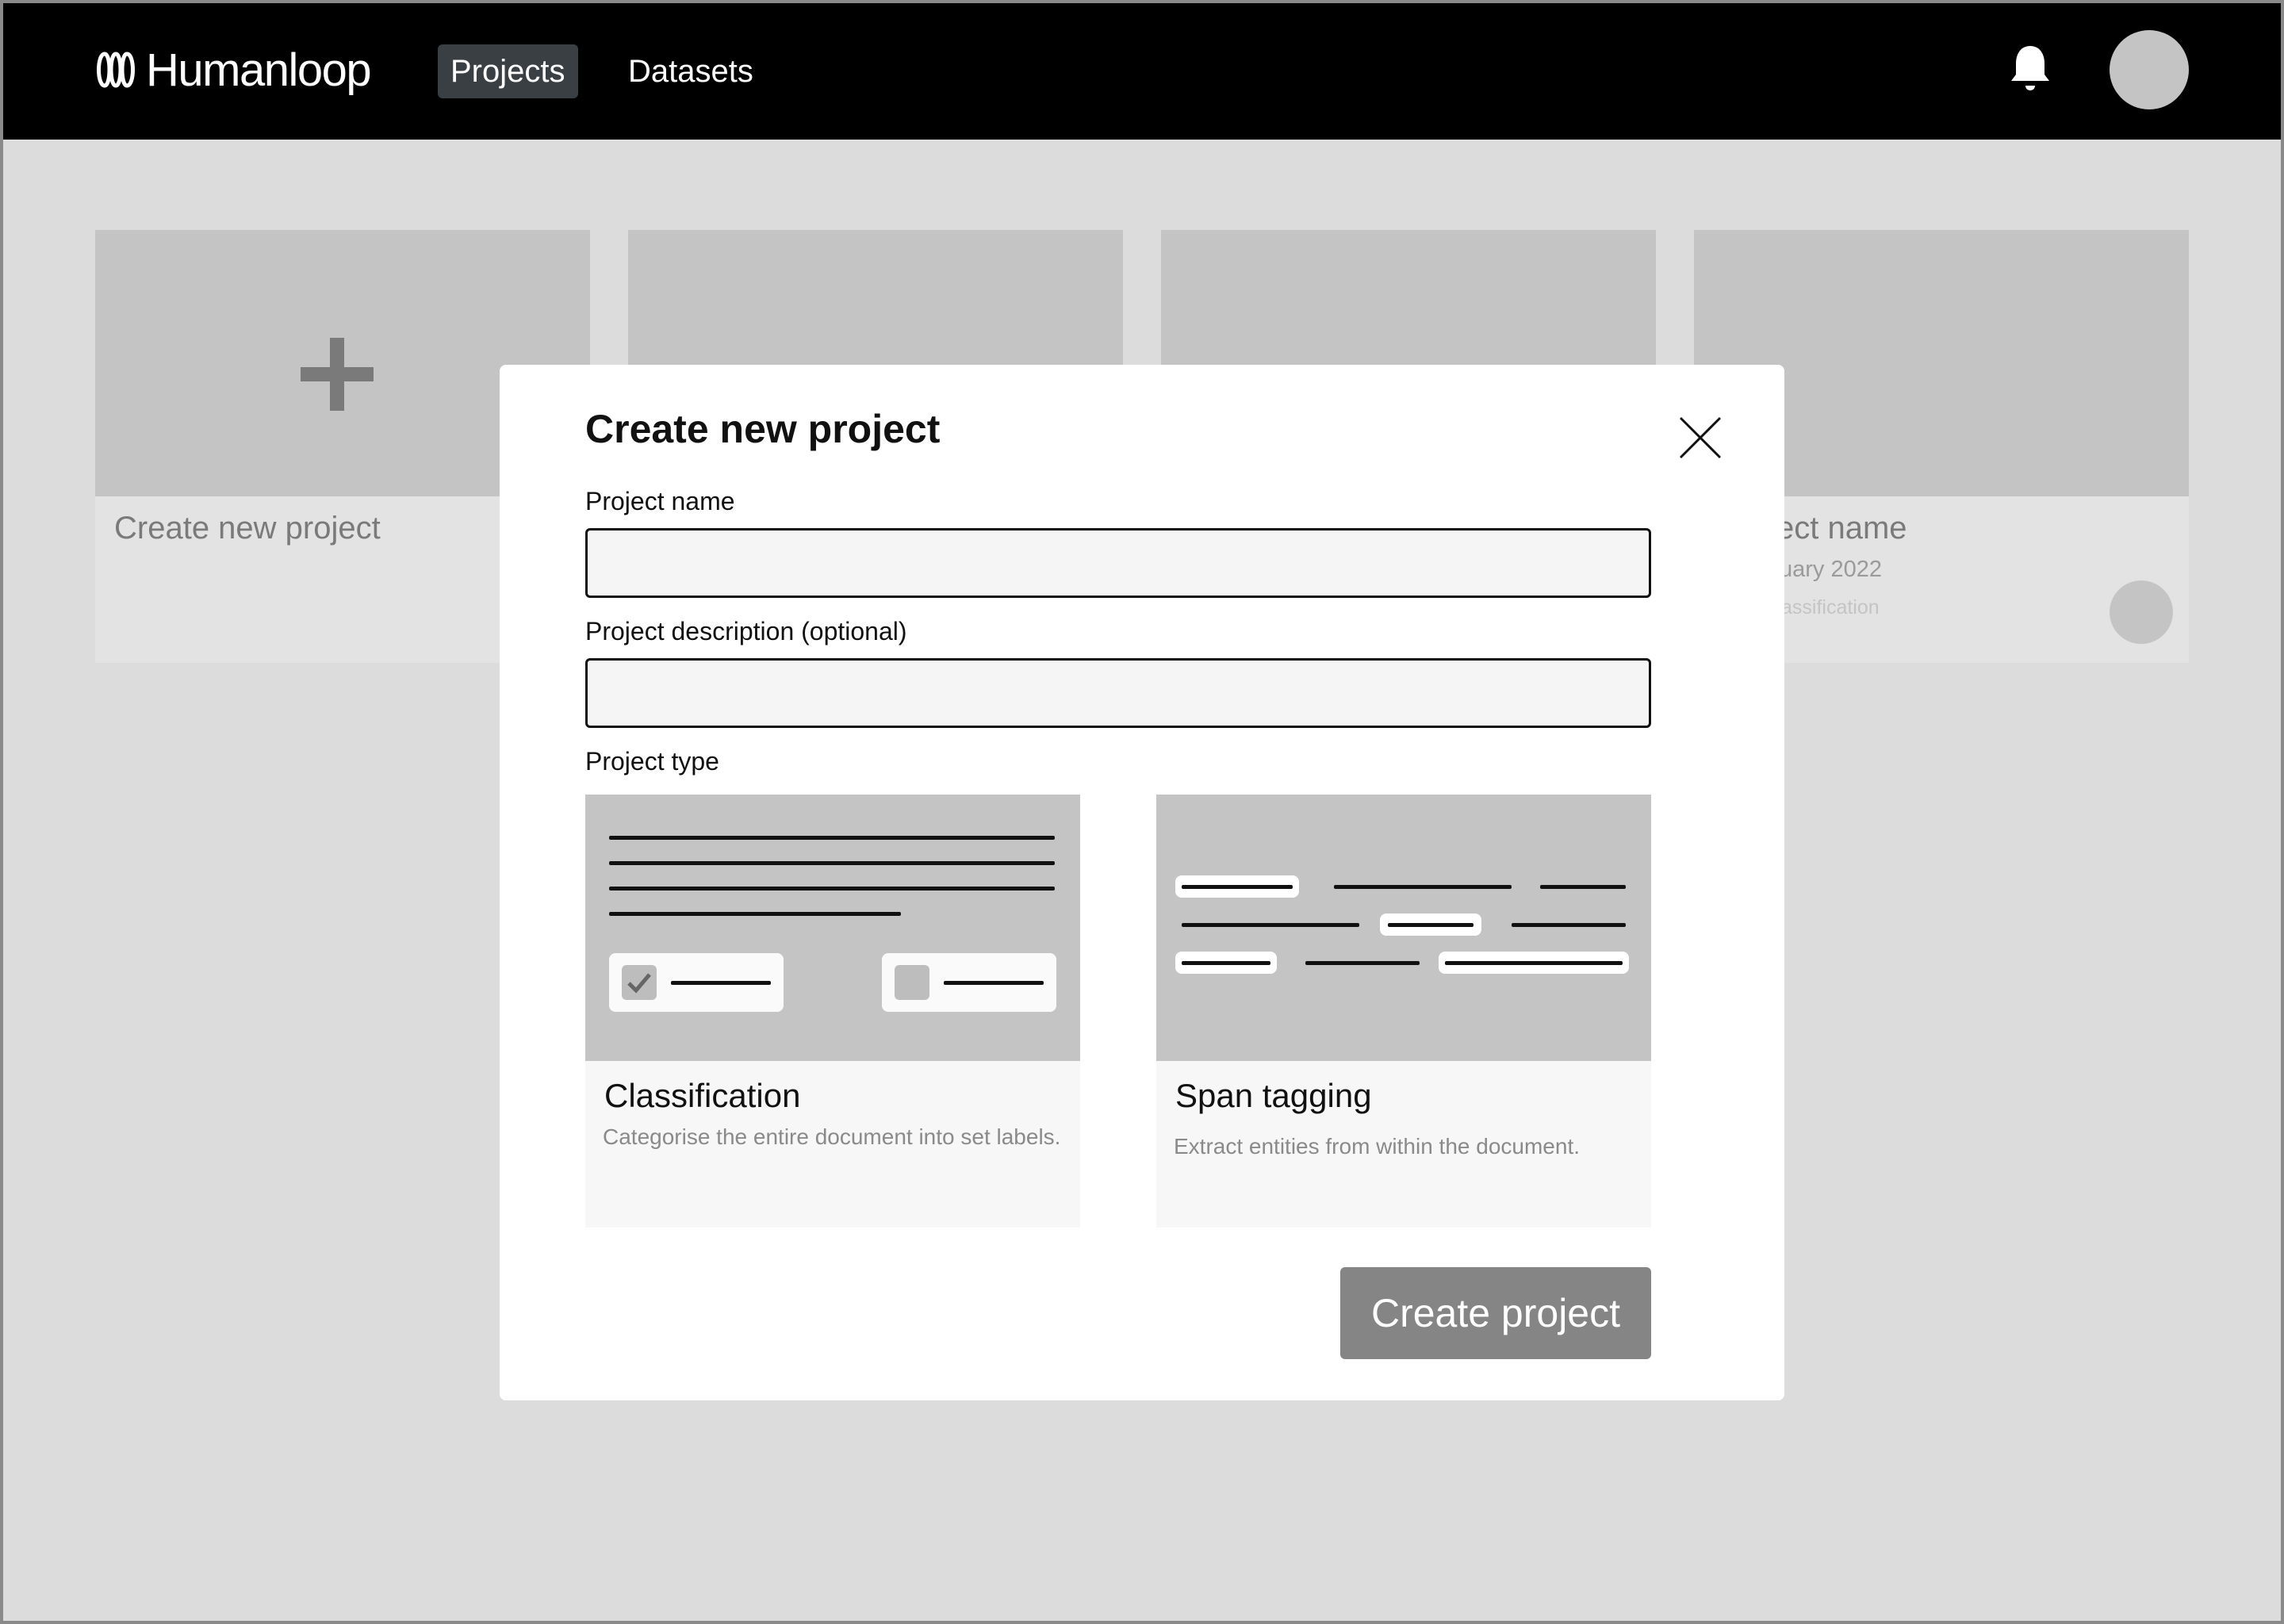 The width and height of the screenshot is (2284, 1624). Describe the element at coordinates (652, 761) in the screenshot. I see `project-type-label: Project type` at that location.